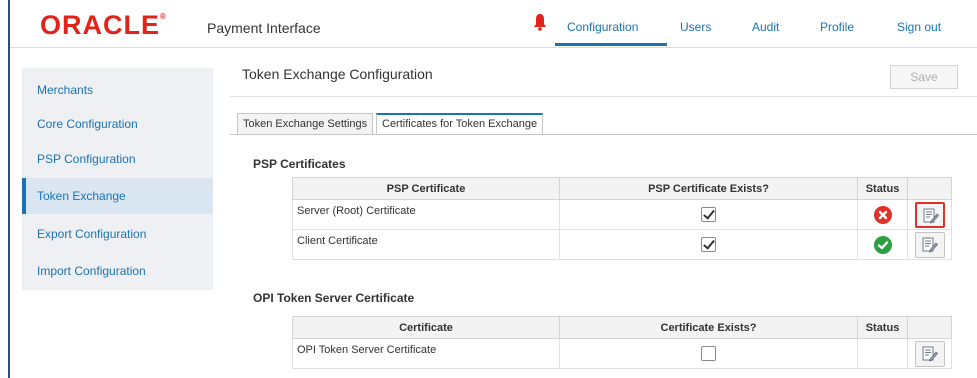 The image size is (977, 378). Describe the element at coordinates (117, 196) in the screenshot. I see `sidebar-item-token-exchange: Token Exchange` at that location.